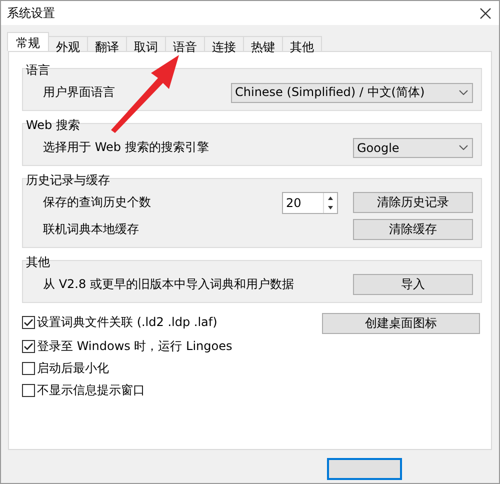 This screenshot has height=484, width=500. Describe the element at coordinates (302, 43) in the screenshot. I see `tab: 其他` at that location.